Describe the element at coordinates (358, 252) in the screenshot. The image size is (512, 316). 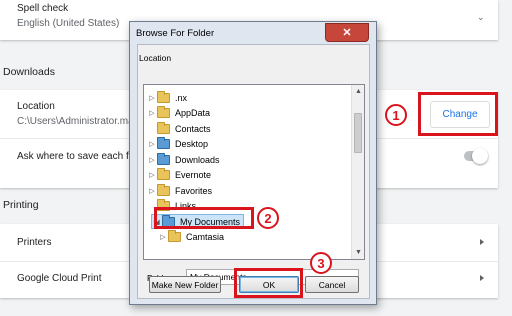
I see `scroll-down-icon: ▼` at that location.